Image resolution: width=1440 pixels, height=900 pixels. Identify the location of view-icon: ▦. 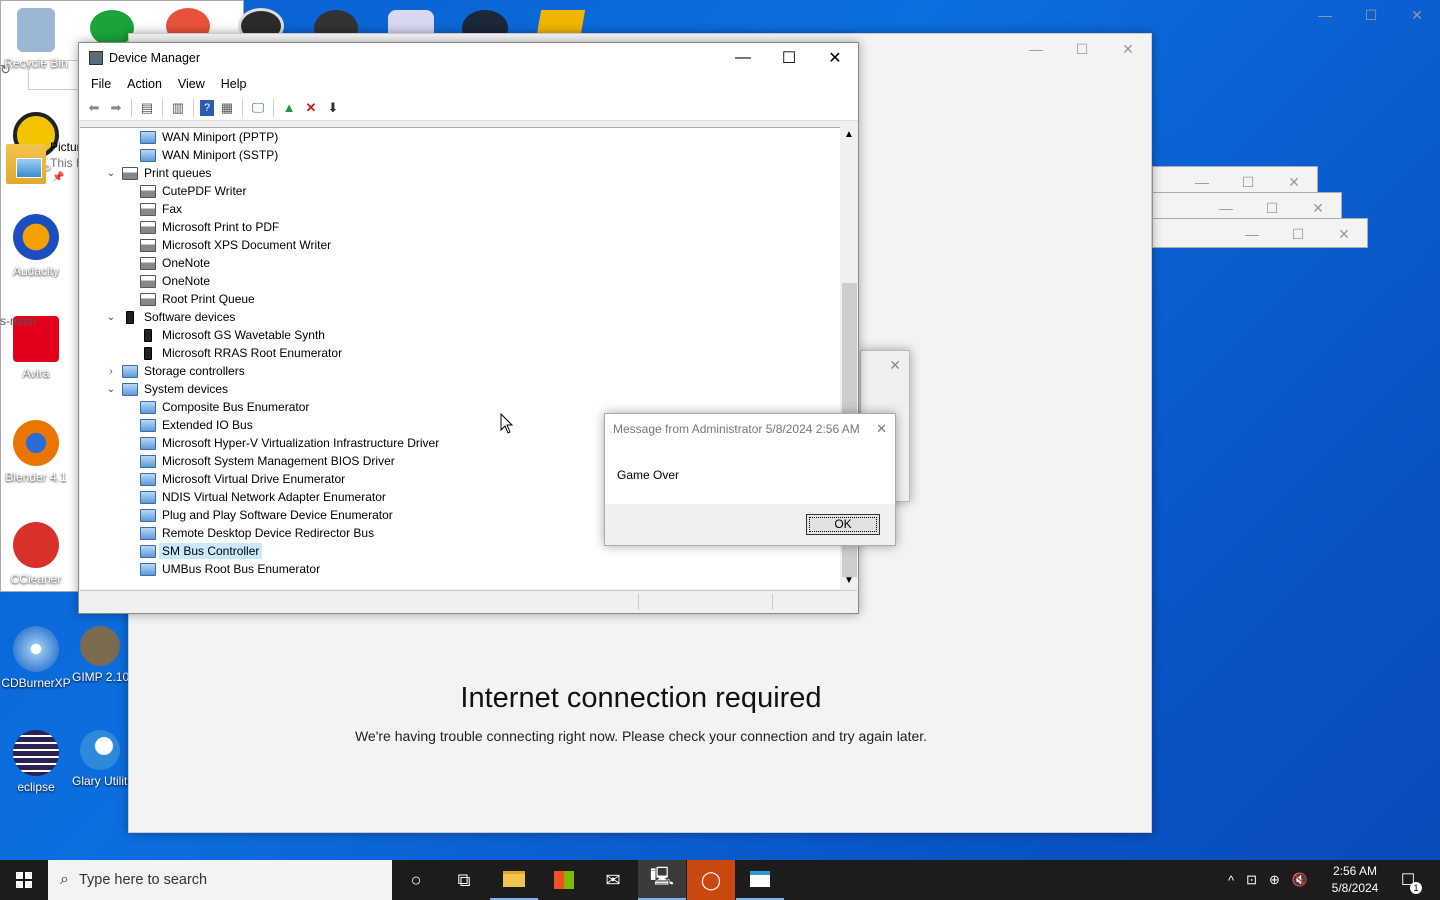
(227, 108).